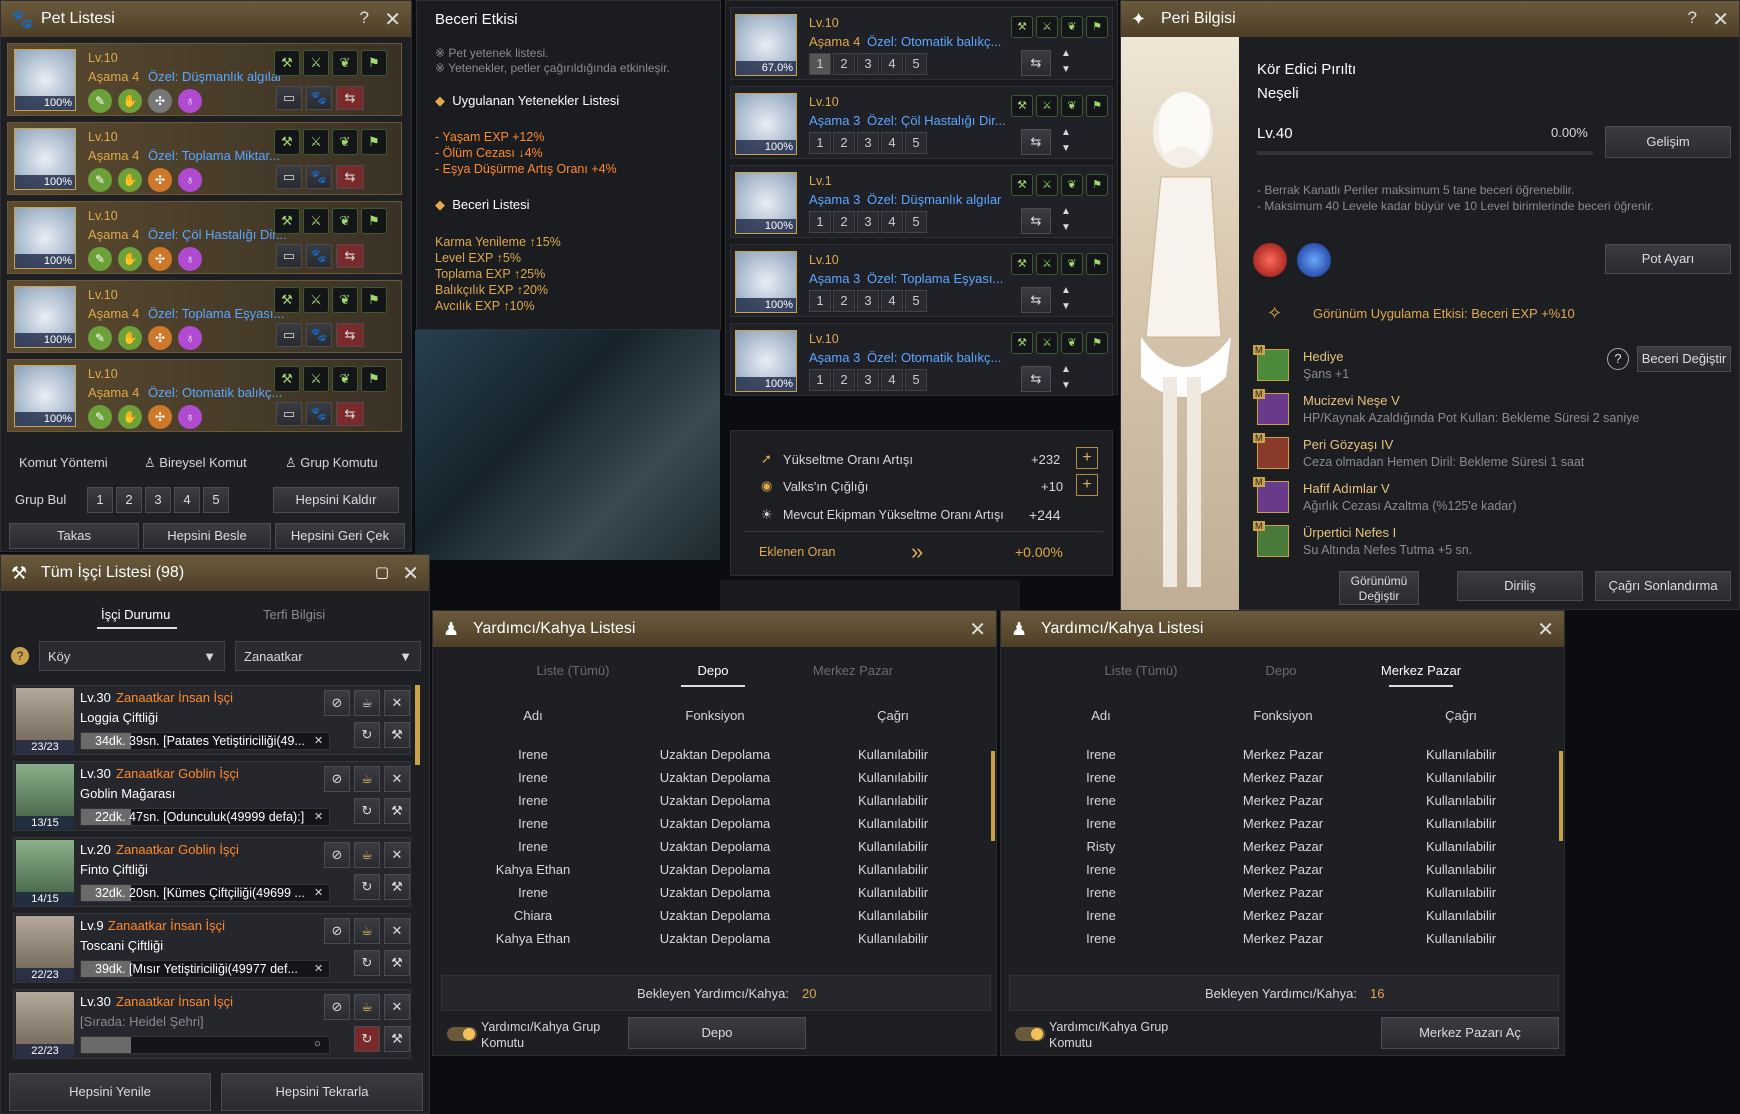 The image size is (1740, 1114). Describe the element at coordinates (340, 536) in the screenshot. I see `recall-all-button: Hepsini Geri Çek` at that location.